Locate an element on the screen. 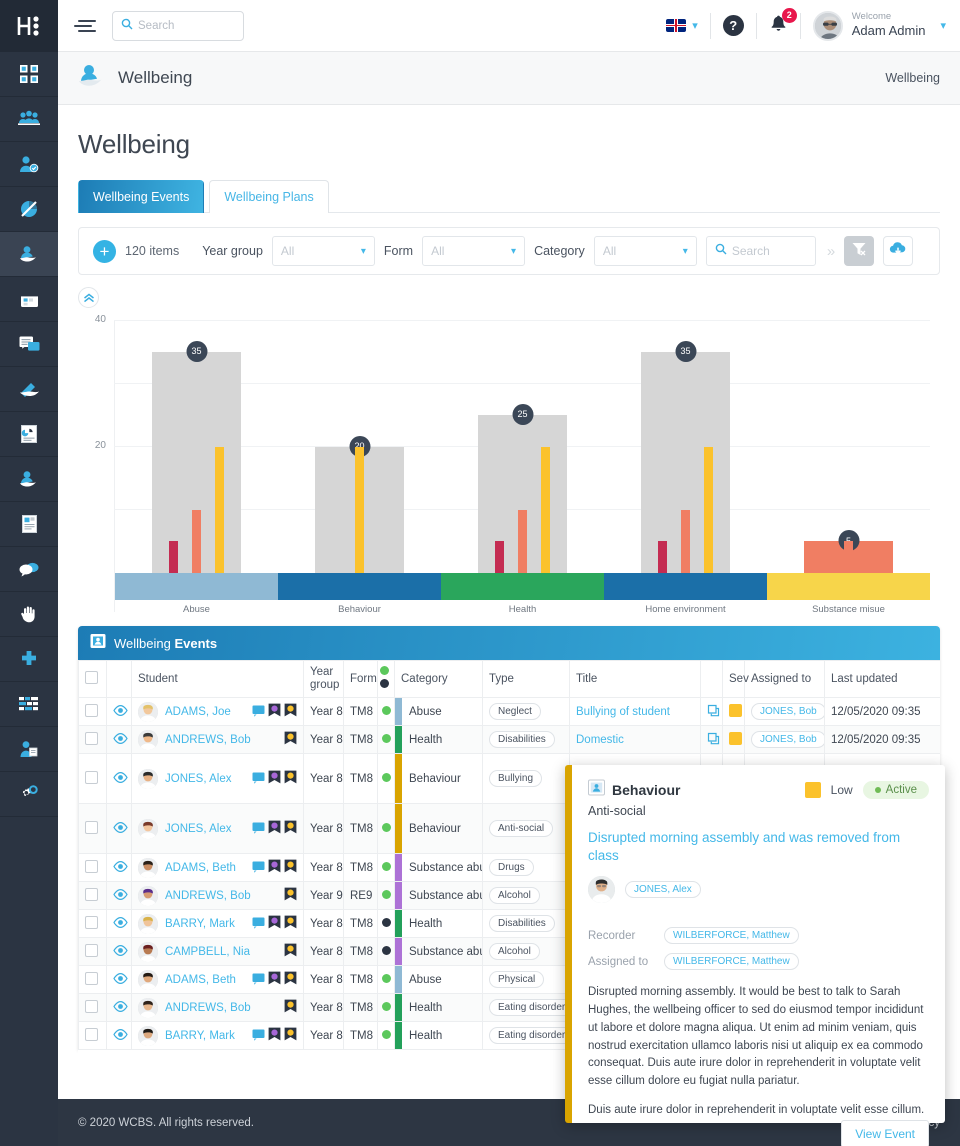  th-year-group: Year group is located at coordinates (323, 679).